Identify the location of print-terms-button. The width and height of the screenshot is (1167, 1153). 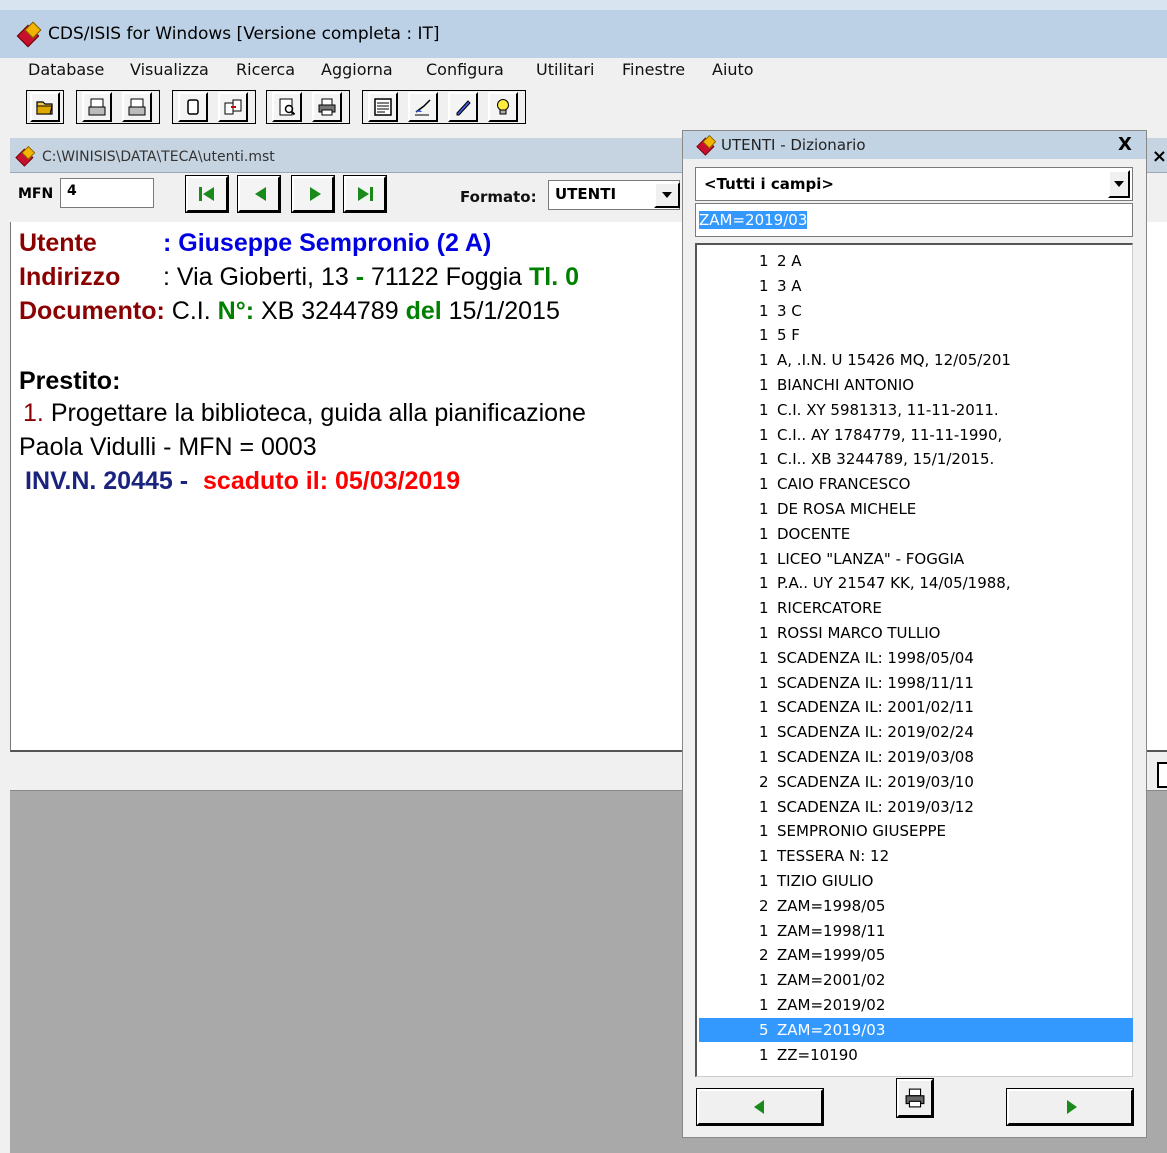
(915, 1098).